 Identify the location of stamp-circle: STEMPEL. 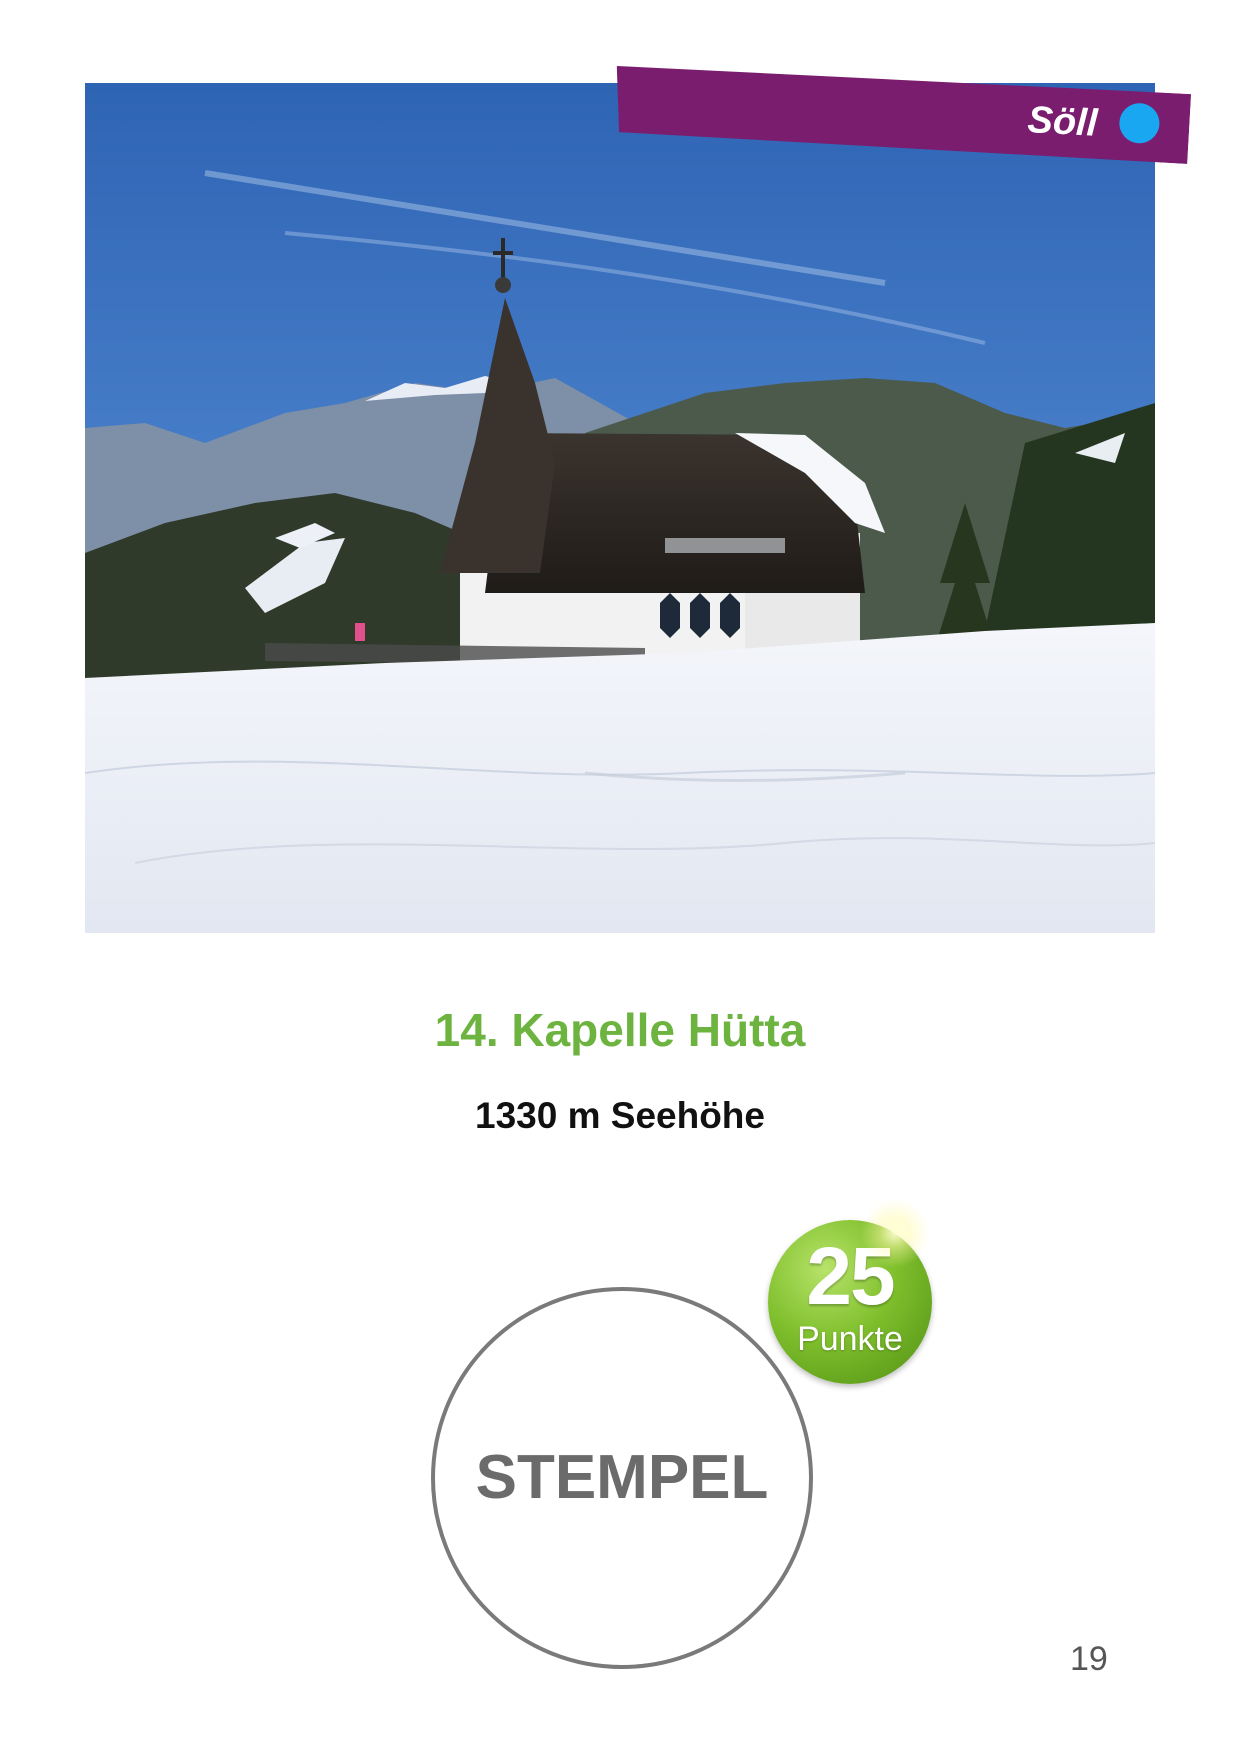
(622, 1478).